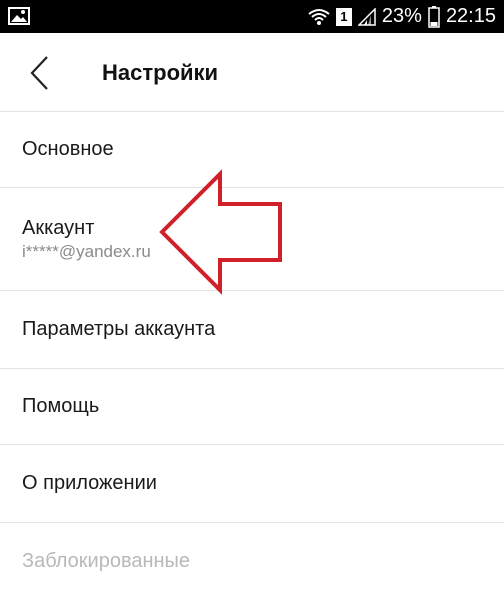 This screenshot has height=600, width=504. I want to click on page-title: Настройки, so click(160, 72).